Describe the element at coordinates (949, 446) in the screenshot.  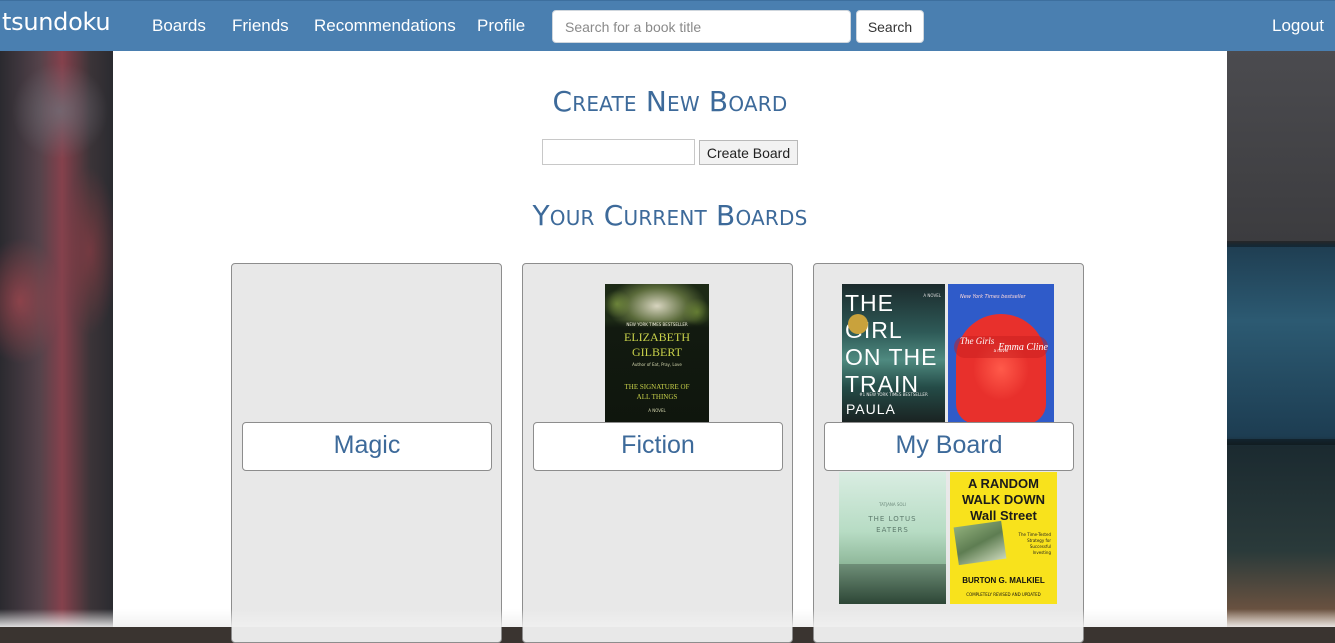
I see `board-name-label: My Board` at that location.